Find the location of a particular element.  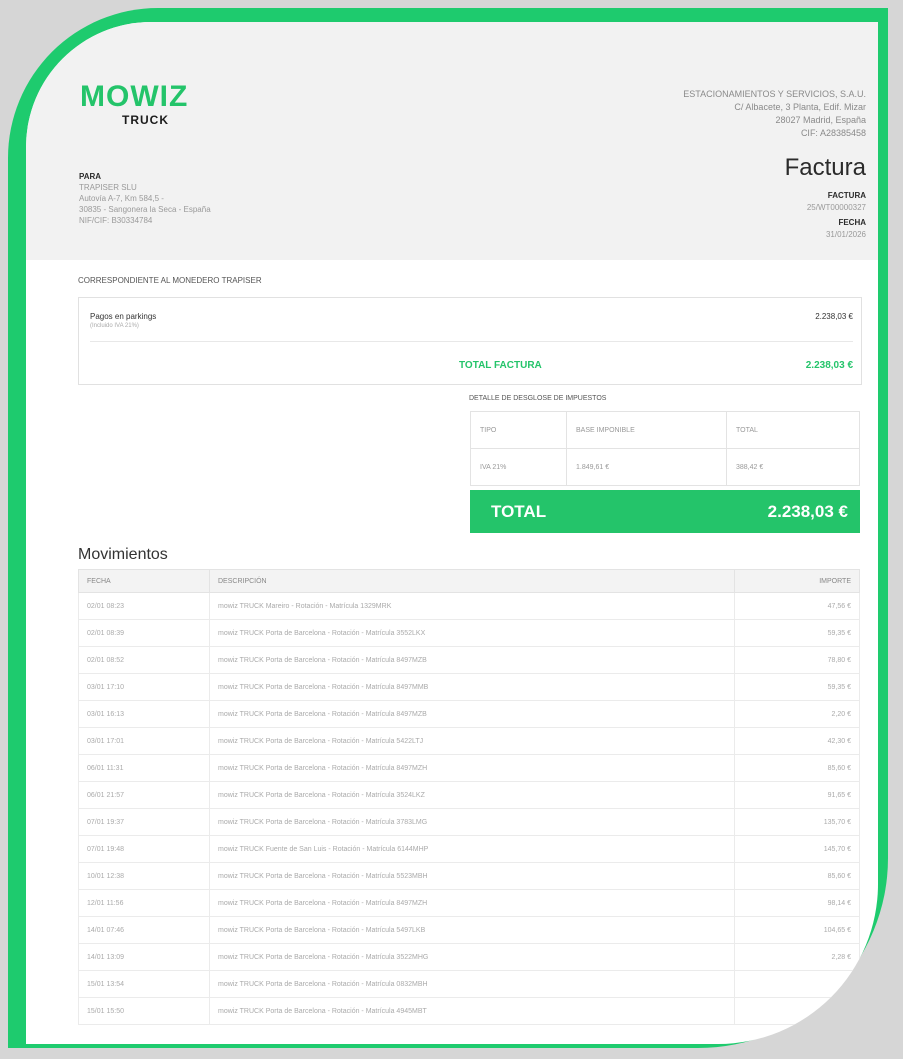

tax-row: IVA 21% 1.849,61 € 388,42 € is located at coordinates (665, 467).